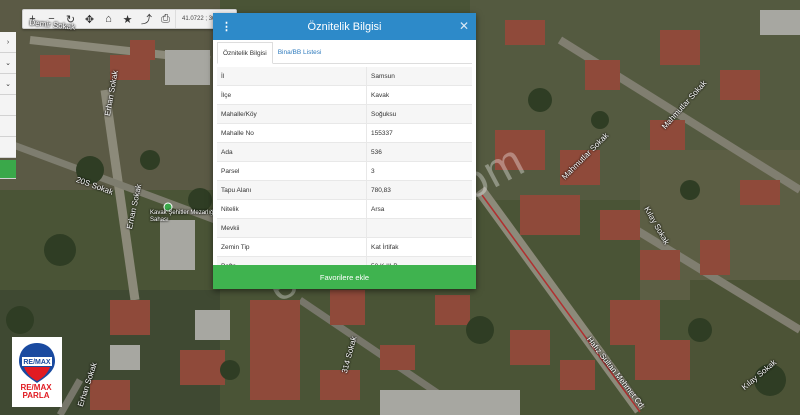 This screenshot has height=415, width=800. Describe the element at coordinates (292, 247) in the screenshot. I see `attribute-key: Zemin Tip` at that location.